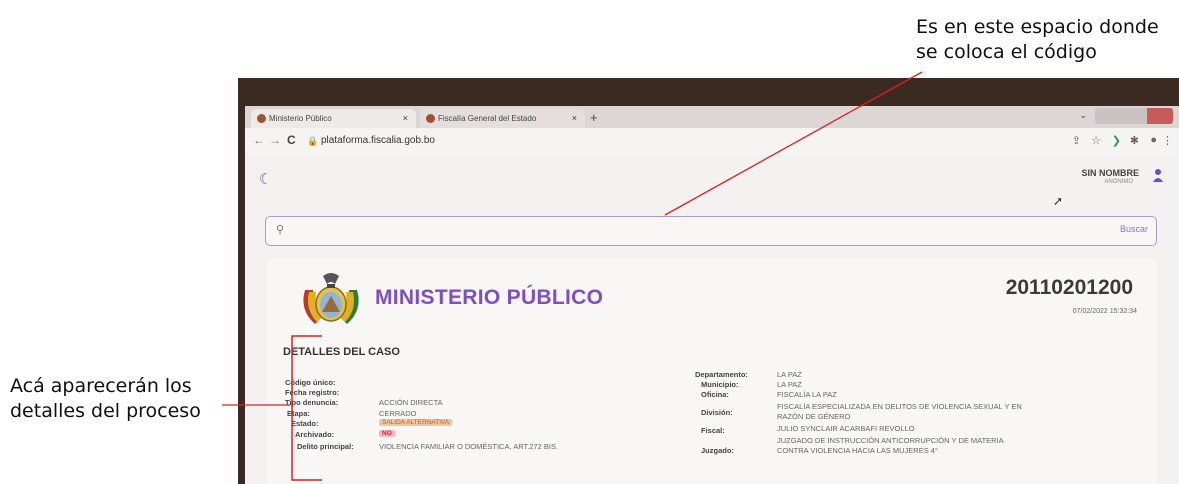 The width and height of the screenshot is (1179, 484). Describe the element at coordinates (306, 408) in the screenshot. I see `details-bracket` at that location.